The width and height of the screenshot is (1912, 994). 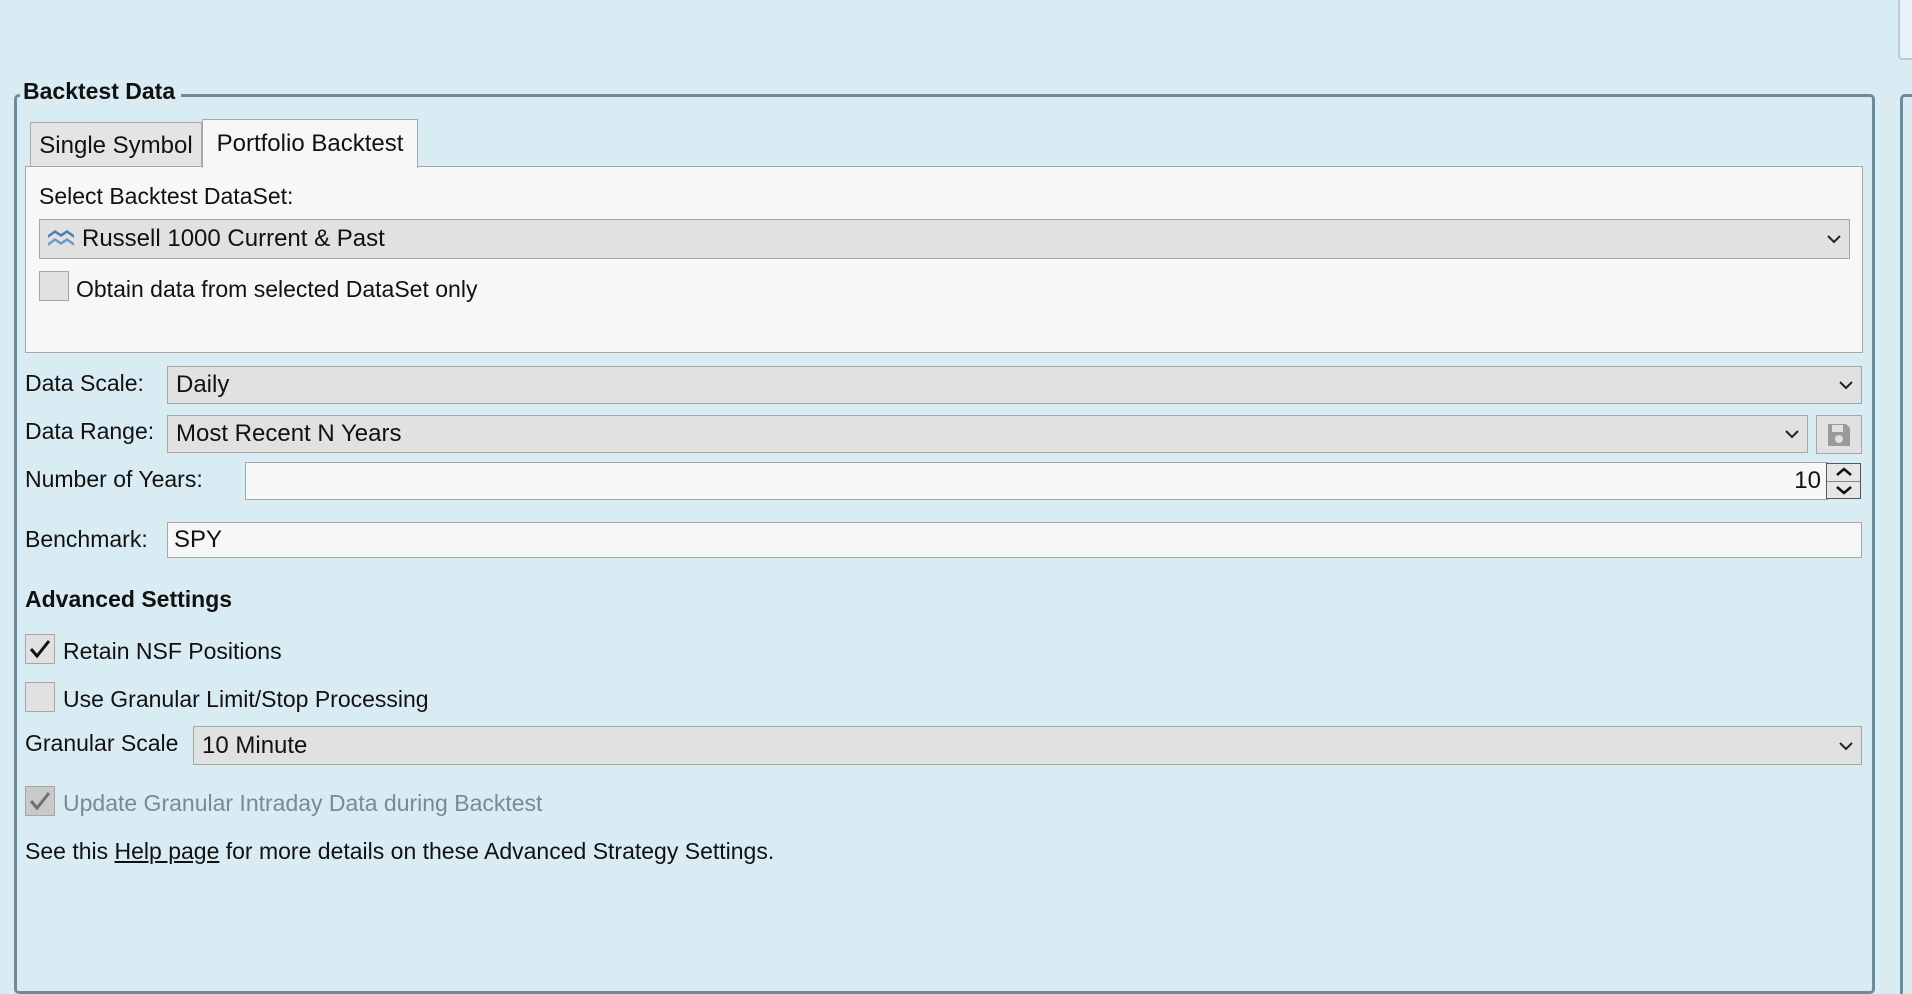 What do you see at coordinates (1905, 30) in the screenshot?
I see `adjacent-panel-edge` at bounding box center [1905, 30].